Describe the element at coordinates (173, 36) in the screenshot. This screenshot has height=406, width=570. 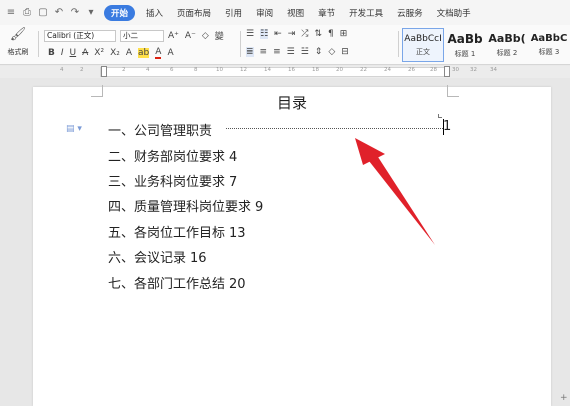
I see `grow-font-button: A⁺` at that location.